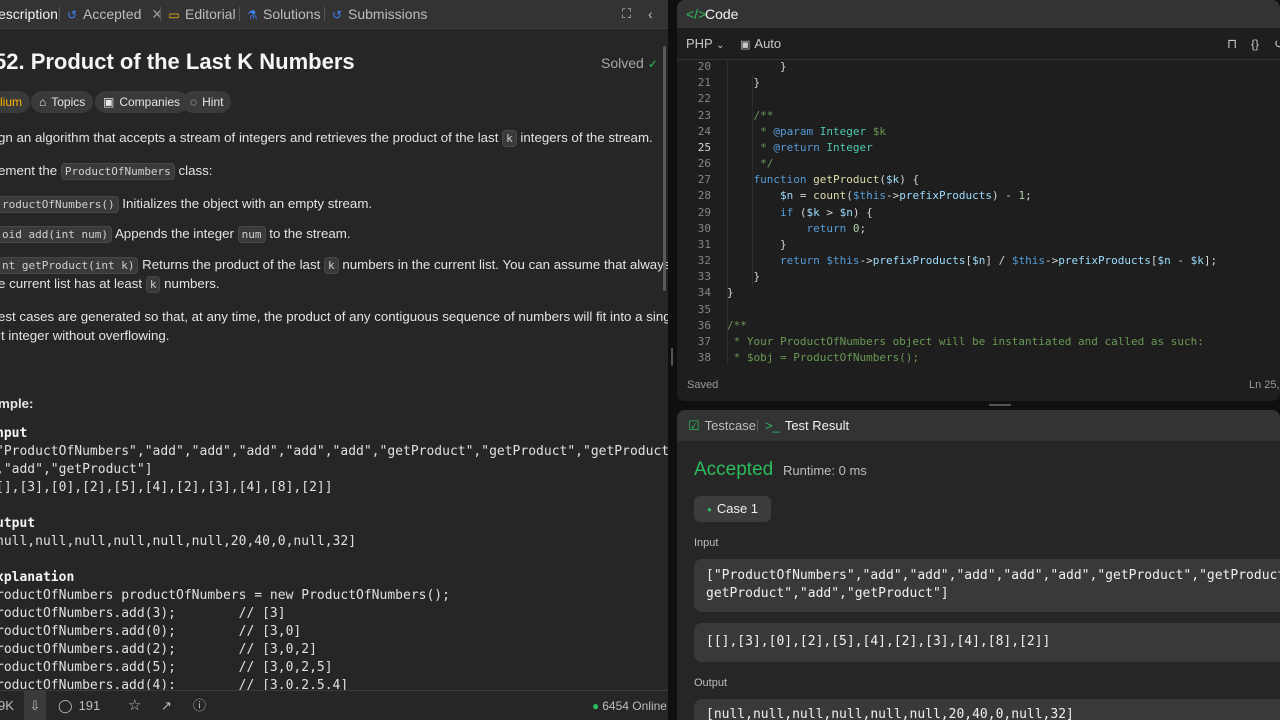  What do you see at coordinates (79, 705) in the screenshot?
I see `comments-button: ◯ 191` at bounding box center [79, 705].